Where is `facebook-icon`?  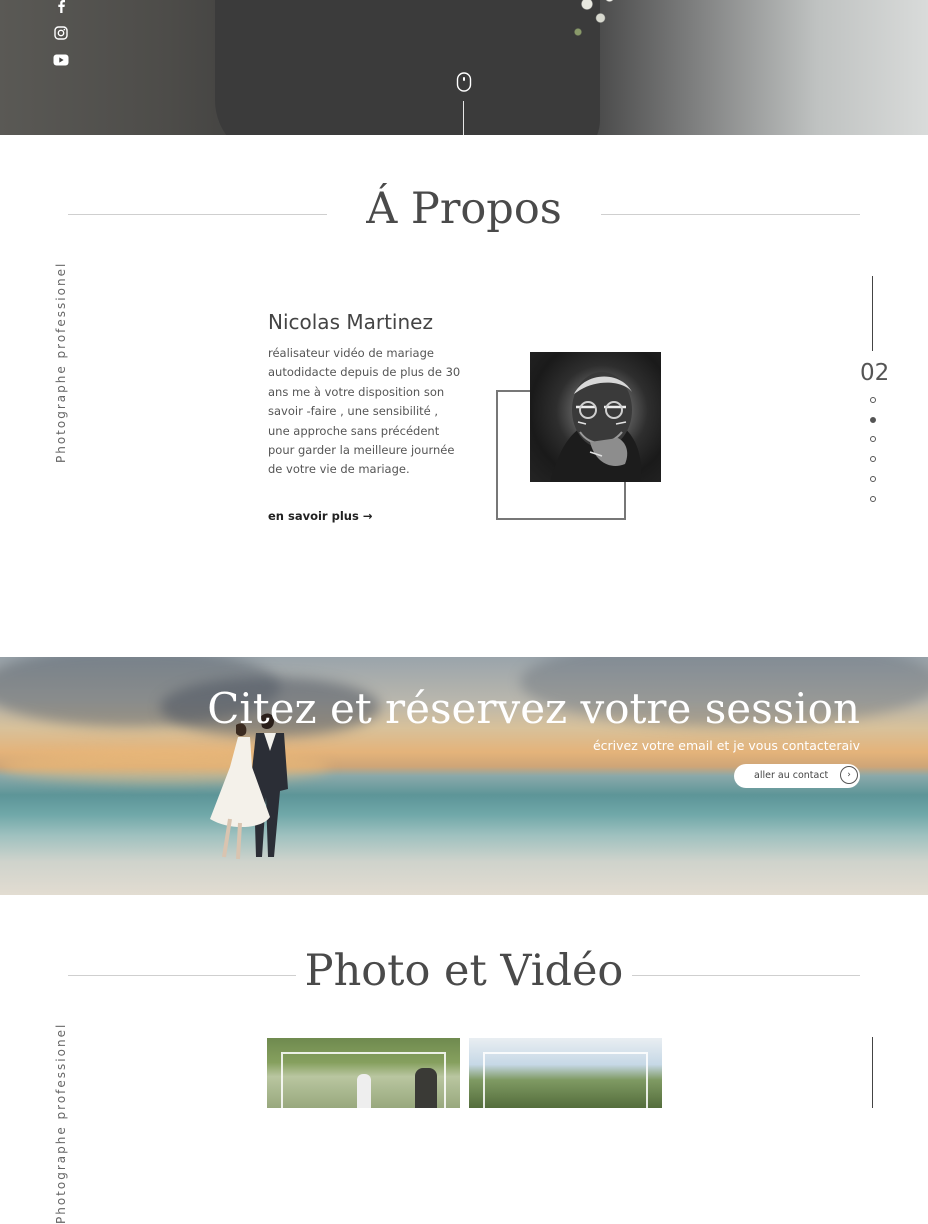
facebook-icon is located at coordinates (61, 7).